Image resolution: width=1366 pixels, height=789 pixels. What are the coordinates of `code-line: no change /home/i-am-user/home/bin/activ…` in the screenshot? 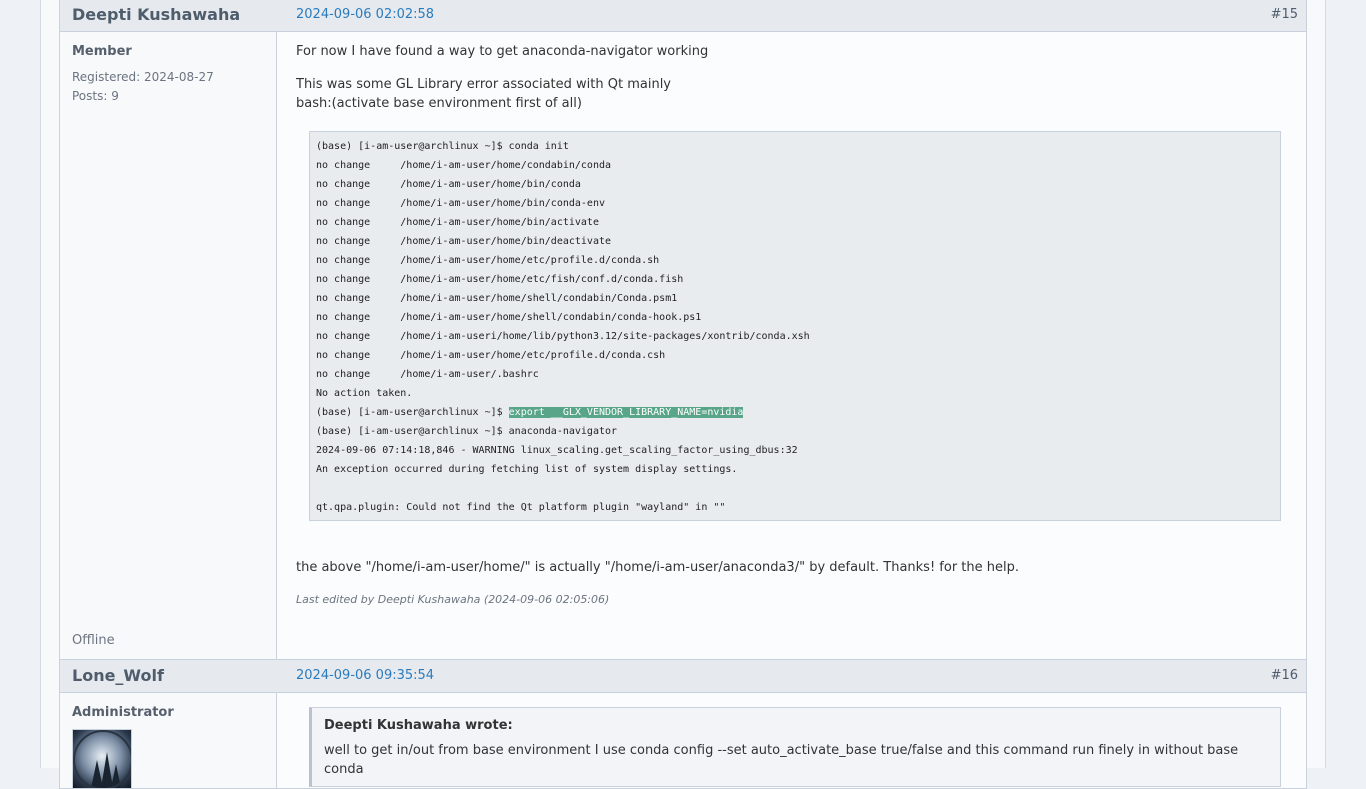 It's located at (457, 222).